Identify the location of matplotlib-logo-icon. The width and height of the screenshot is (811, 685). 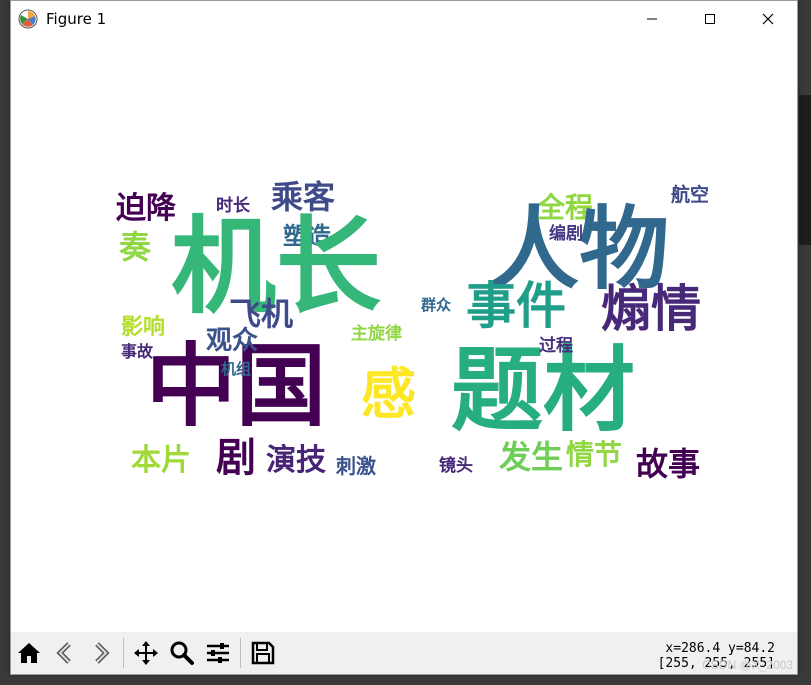
(28, 19).